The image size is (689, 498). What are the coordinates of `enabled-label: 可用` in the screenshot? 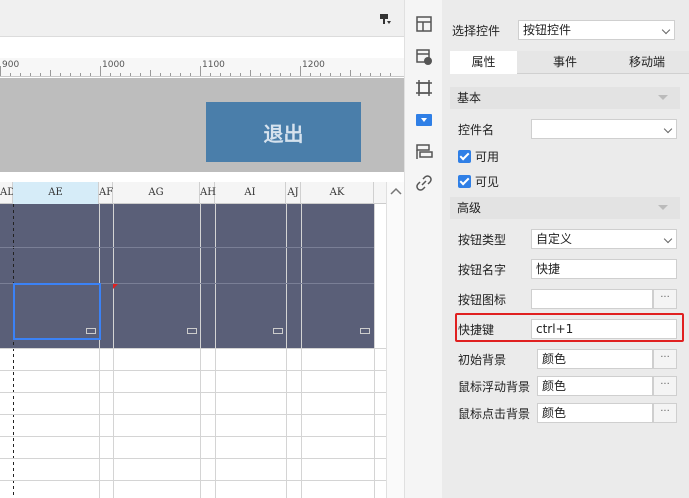 It's located at (487, 157).